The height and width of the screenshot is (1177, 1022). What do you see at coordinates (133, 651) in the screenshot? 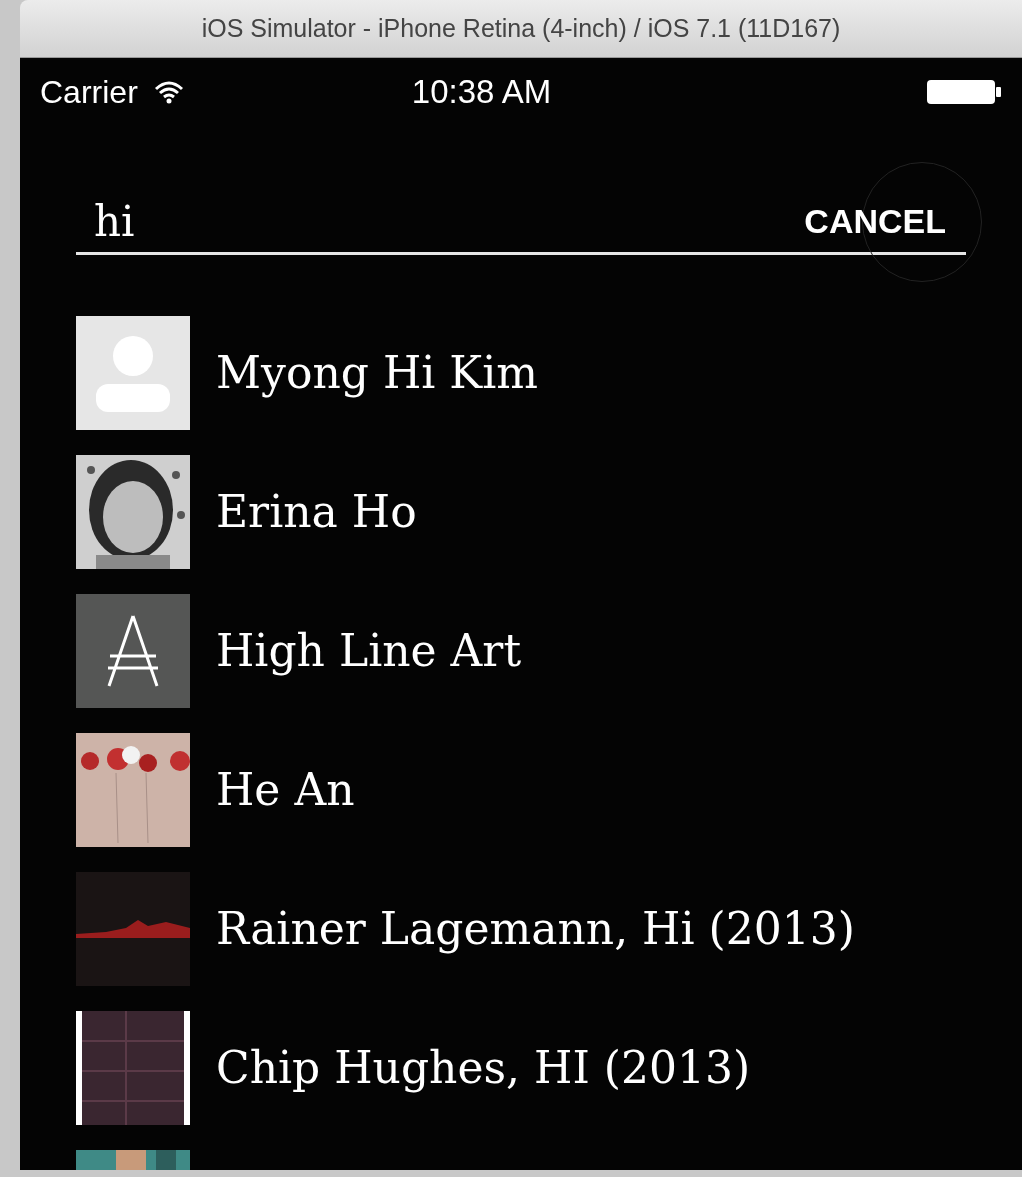
I see `letter-a-logo-icon` at bounding box center [133, 651].